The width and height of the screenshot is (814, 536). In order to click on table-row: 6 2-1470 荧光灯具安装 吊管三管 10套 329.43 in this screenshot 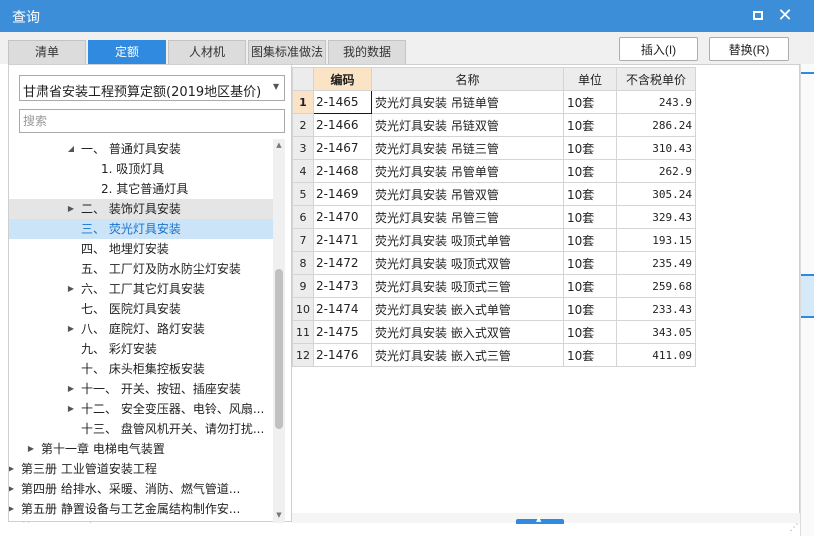, I will do `click(494, 217)`.